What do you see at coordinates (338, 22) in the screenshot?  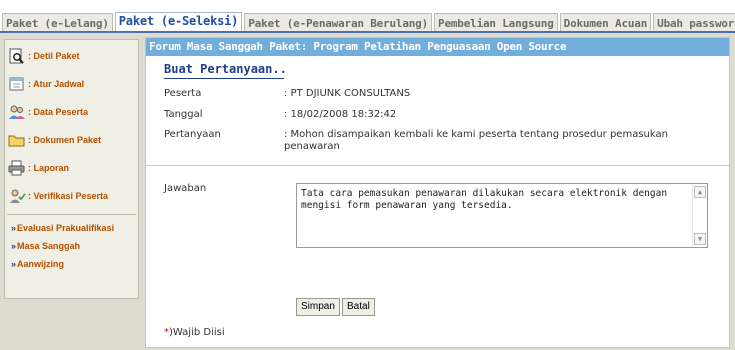 I see `tab-paket-e-penawaran-berulang: Paket (e-Penawaran Berulang)` at bounding box center [338, 22].